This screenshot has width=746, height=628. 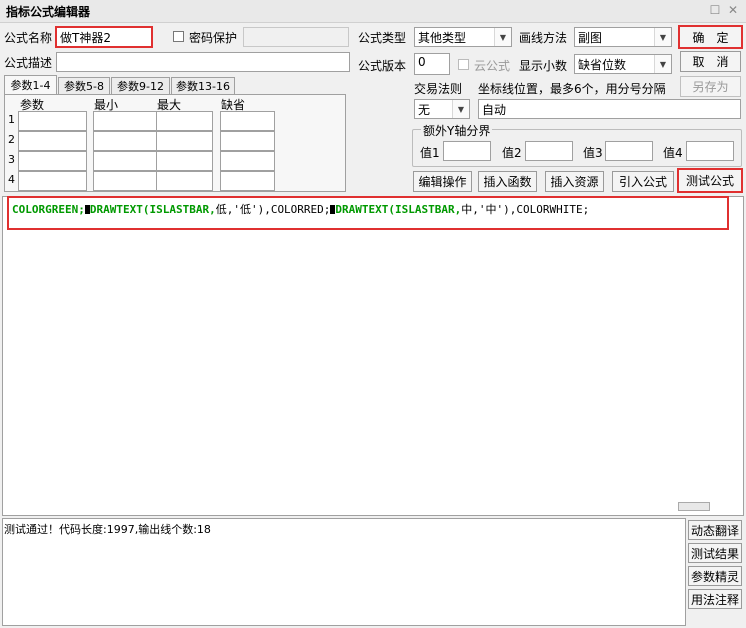 I want to click on decimal-select: 缺省位数 ▼, so click(x=623, y=64).